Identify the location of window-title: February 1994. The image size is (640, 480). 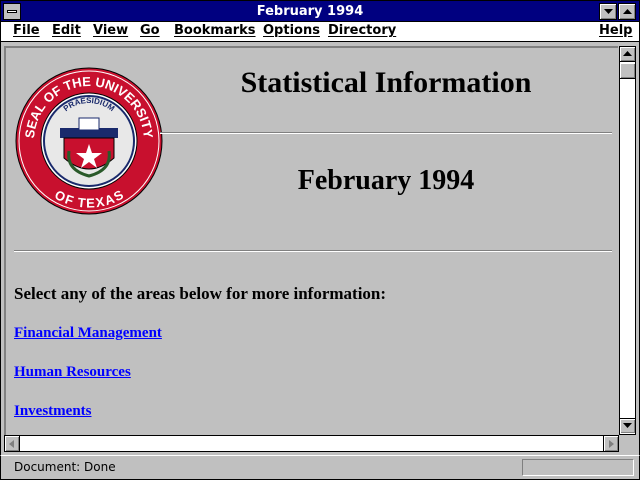
(310, 11).